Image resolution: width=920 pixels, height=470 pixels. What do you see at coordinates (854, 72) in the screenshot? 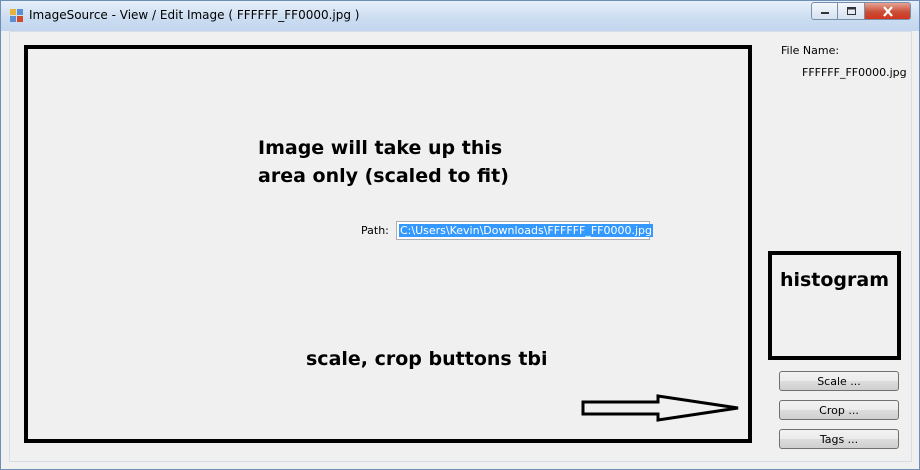
I see `file-name-value: FFFFFF_FF0000.jpg` at bounding box center [854, 72].